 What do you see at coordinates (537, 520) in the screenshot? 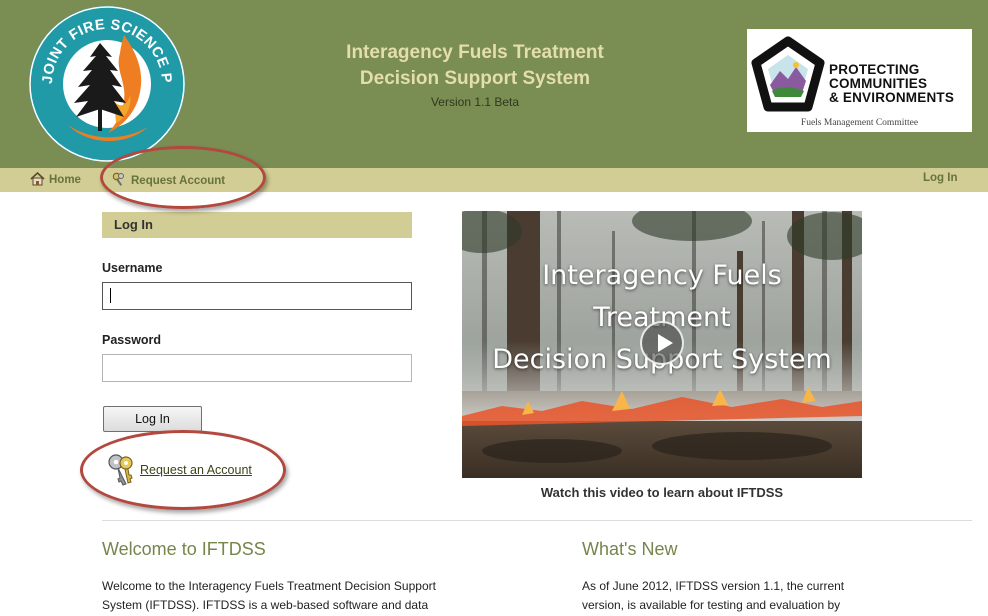
I see `section-divider` at bounding box center [537, 520].